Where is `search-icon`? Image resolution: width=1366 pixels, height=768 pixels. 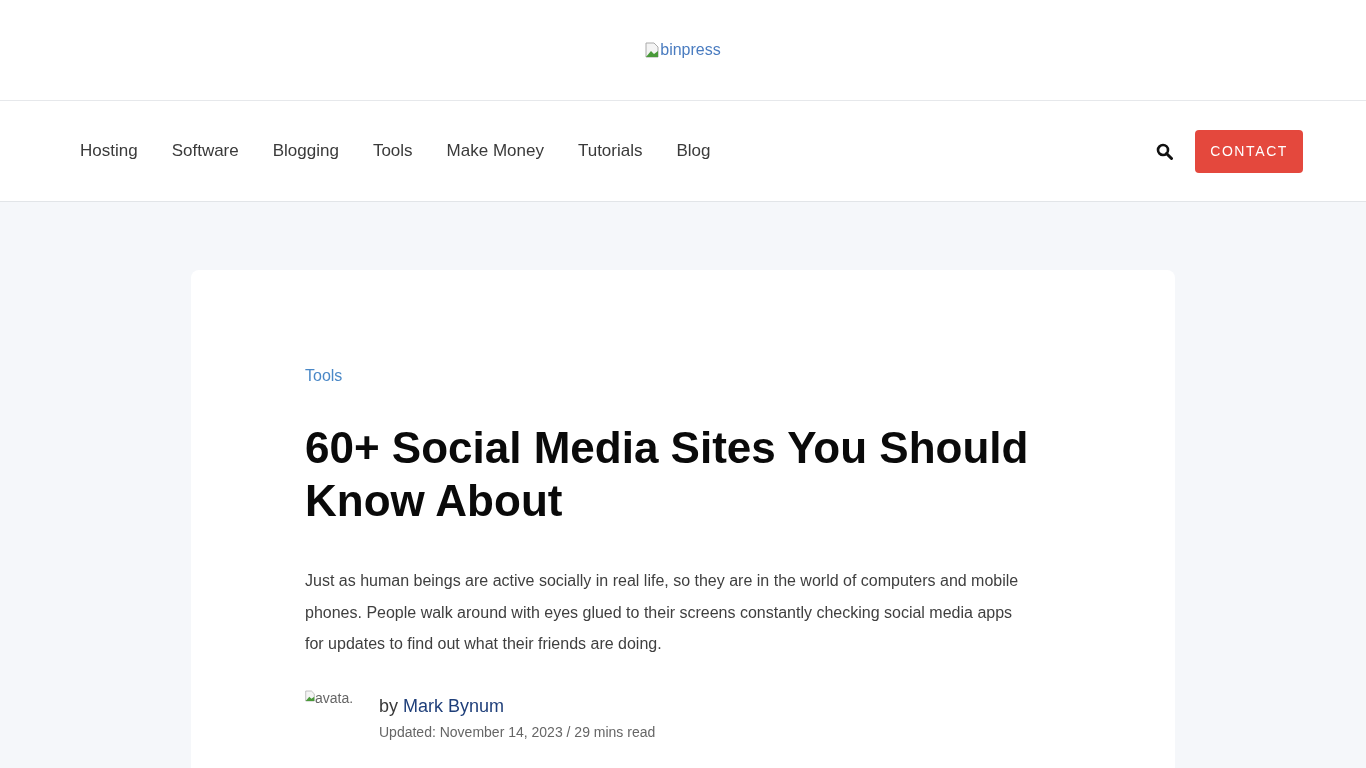
search-icon is located at coordinates (1165, 151).